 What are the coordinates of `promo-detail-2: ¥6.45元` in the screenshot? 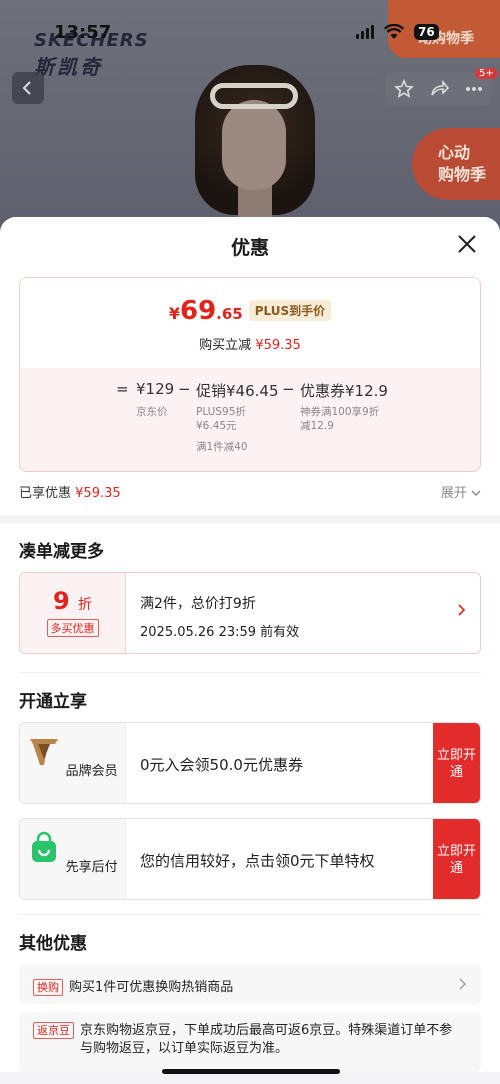 It's located at (216, 426).